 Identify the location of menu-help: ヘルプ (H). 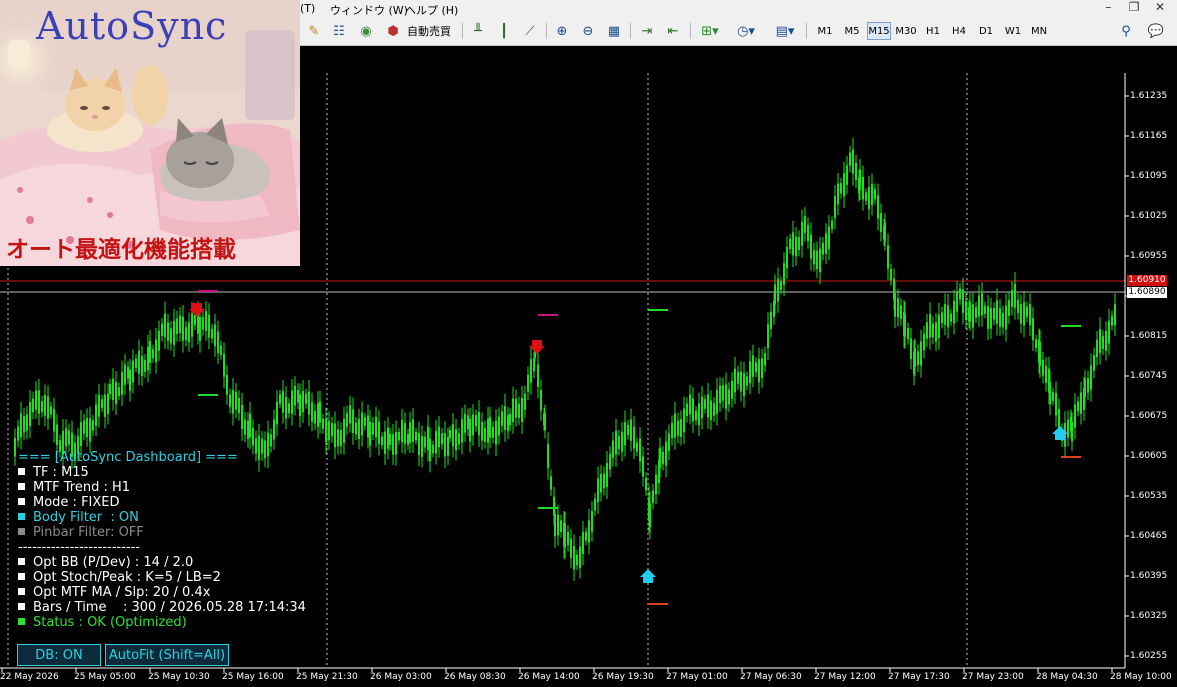
(431, 10).